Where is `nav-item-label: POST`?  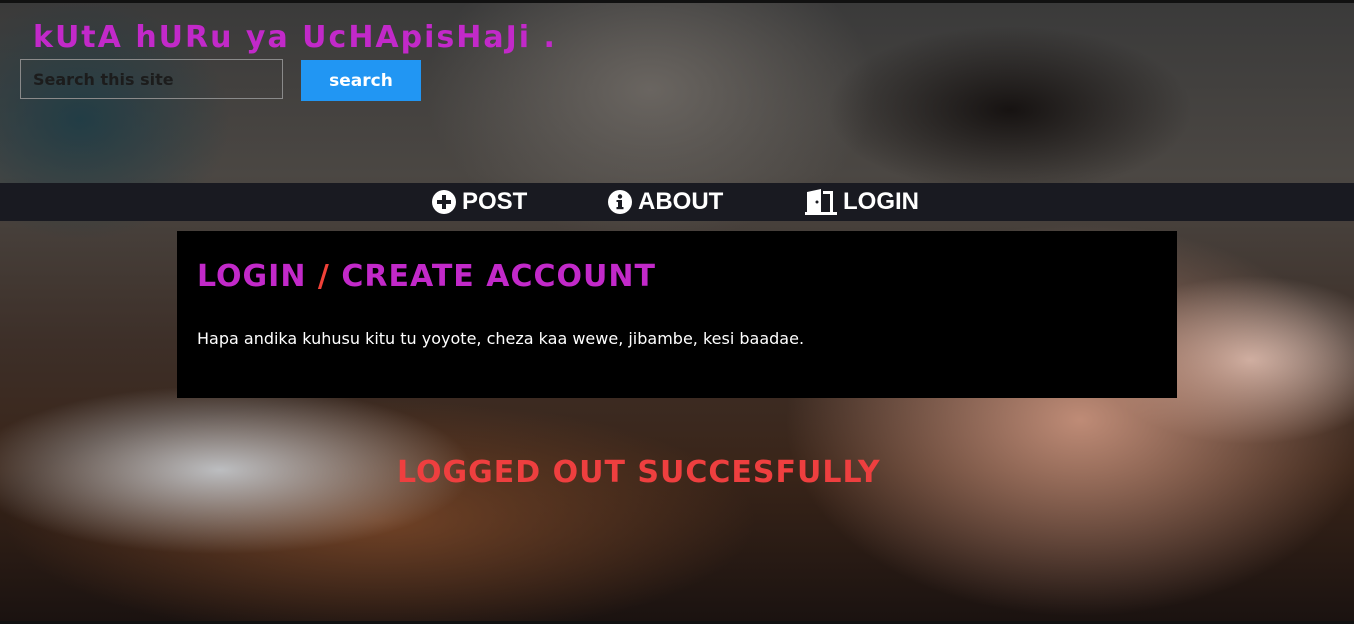 nav-item-label: POST is located at coordinates (495, 201).